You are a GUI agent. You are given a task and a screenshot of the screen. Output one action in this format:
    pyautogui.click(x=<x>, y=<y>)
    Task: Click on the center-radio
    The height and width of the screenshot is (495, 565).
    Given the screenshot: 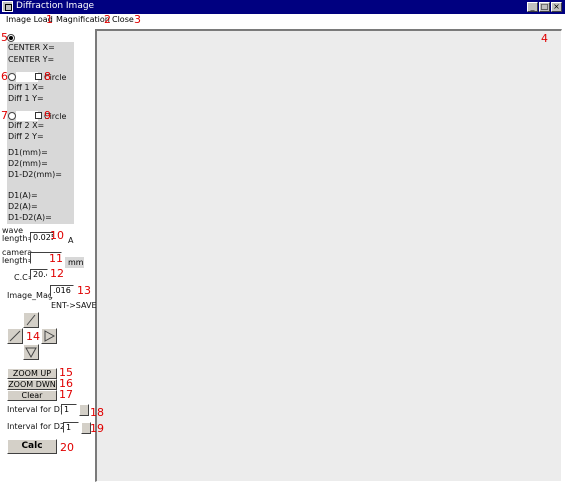 What is the action you would take?
    pyautogui.click(x=11, y=38)
    